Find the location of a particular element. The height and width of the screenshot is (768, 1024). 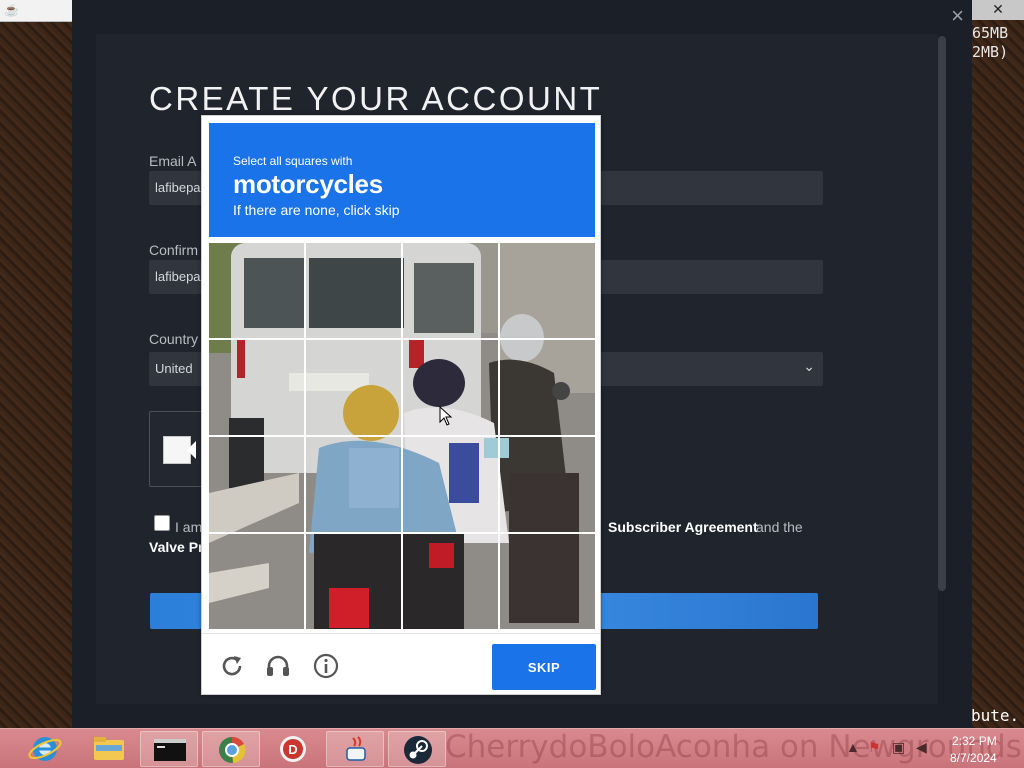

privacy-policy-link: Valve Pr is located at coordinates (176, 547).